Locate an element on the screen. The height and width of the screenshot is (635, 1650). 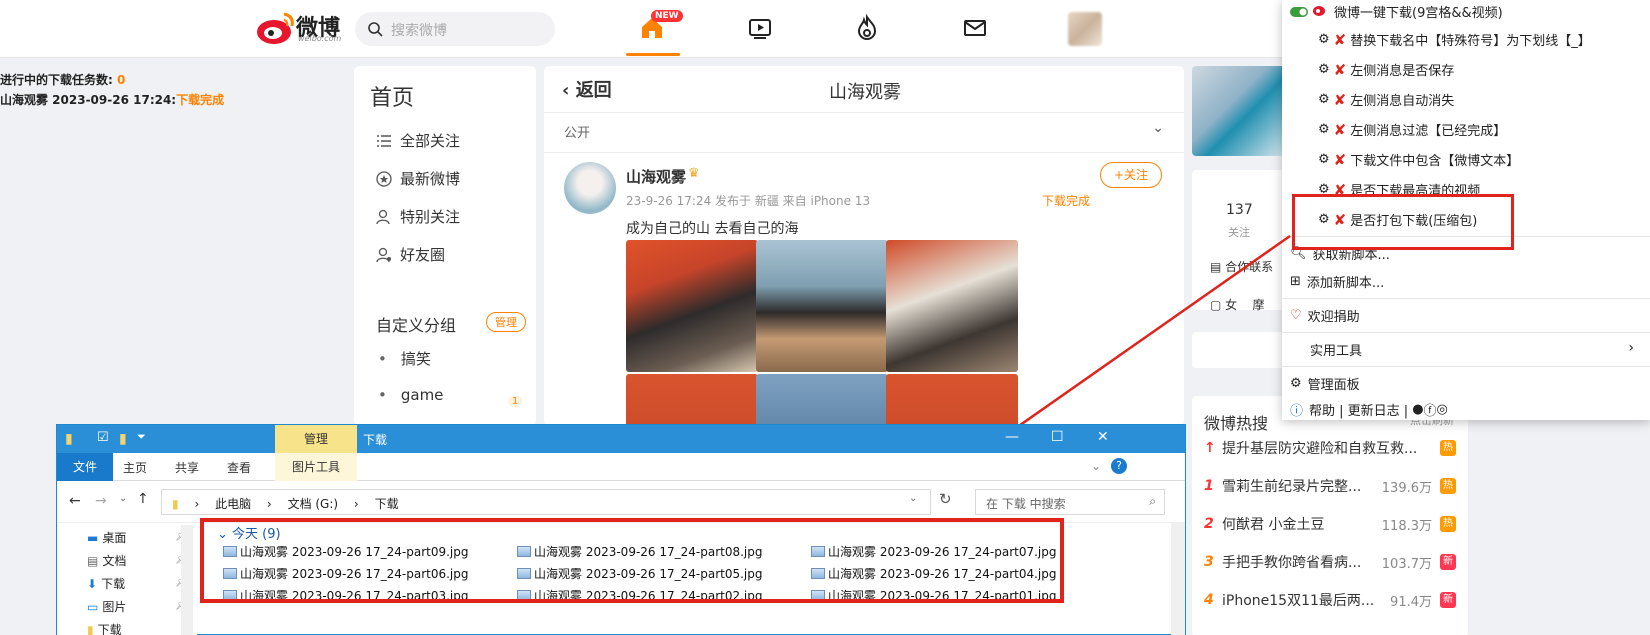
nav-documents: ▤ 文档 is located at coordinates (106, 560).